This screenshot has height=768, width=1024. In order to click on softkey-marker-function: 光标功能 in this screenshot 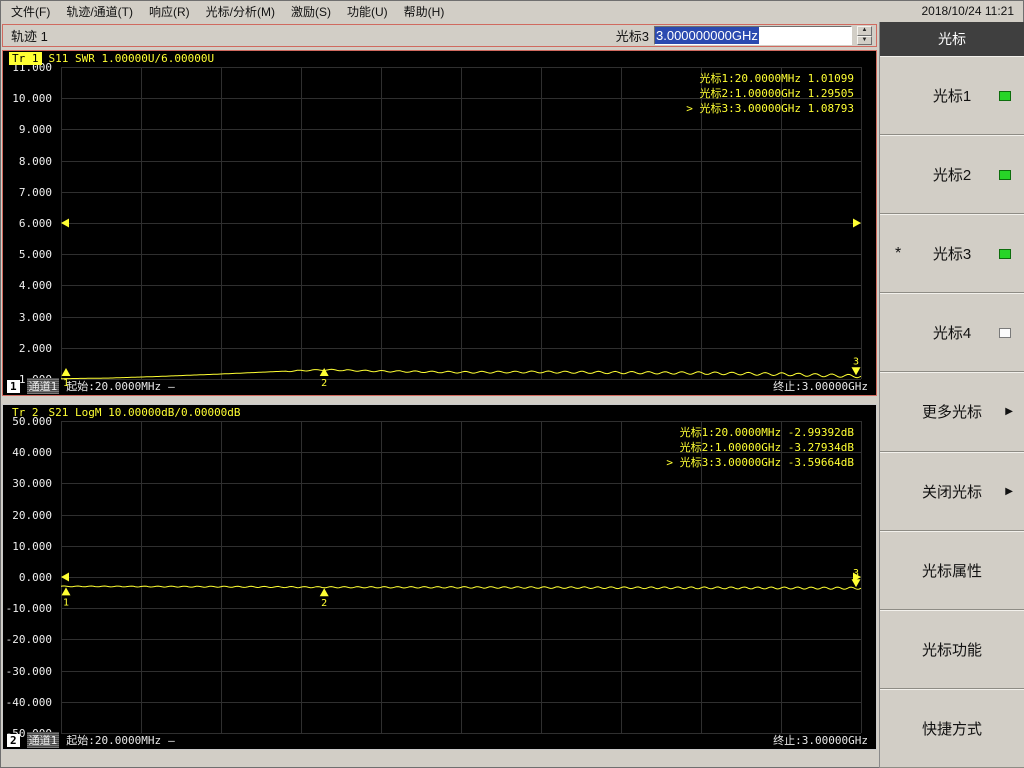, I will do `click(952, 649)`.